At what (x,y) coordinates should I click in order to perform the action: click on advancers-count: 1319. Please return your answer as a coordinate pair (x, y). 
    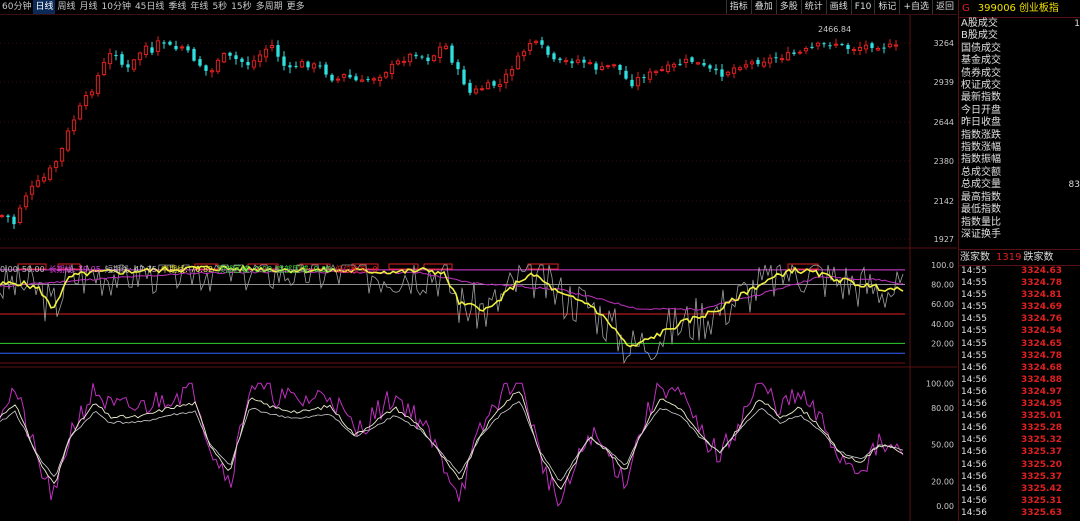
    Looking at the image, I should click on (1009, 257).